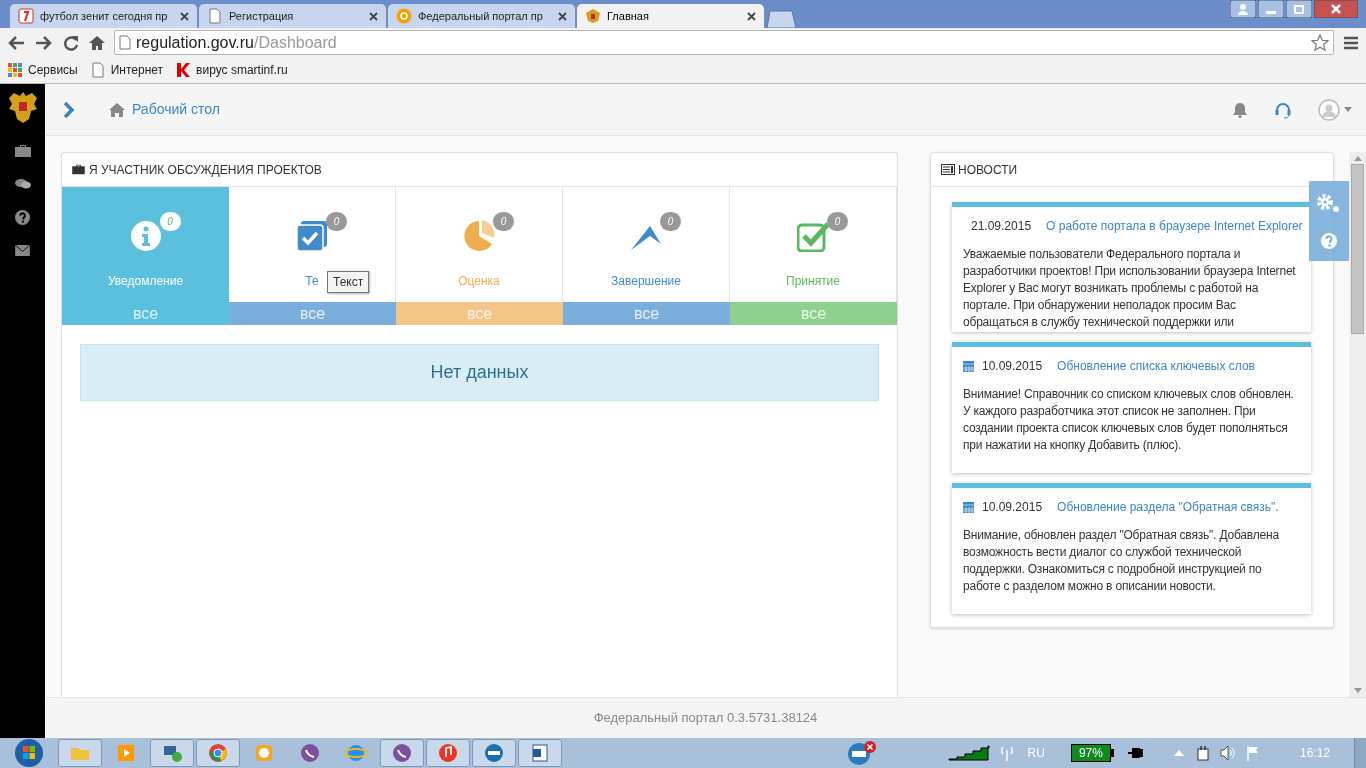 This screenshot has height=768, width=1366. Describe the element at coordinates (1351, 42) in the screenshot. I see `menu-icon` at that location.